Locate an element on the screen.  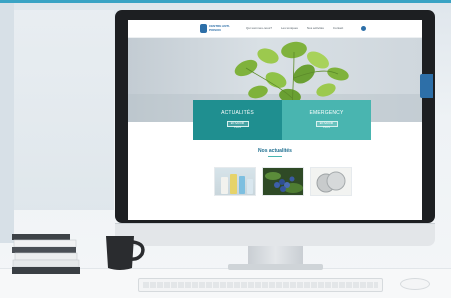
news-thumbnail-berries is located at coordinates (283, 181).